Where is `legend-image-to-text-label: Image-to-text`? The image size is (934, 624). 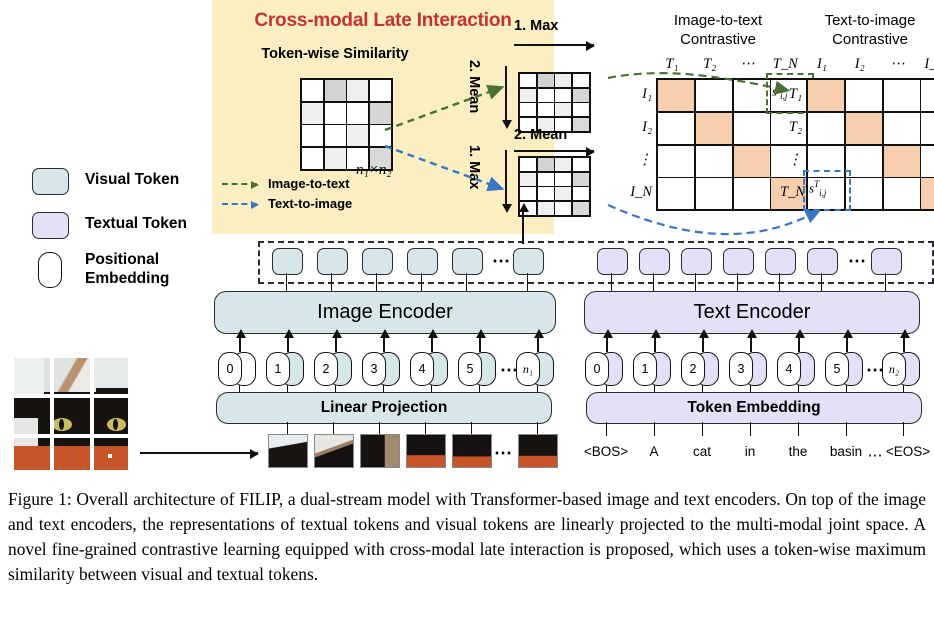 legend-image-to-text-label: Image-to-text is located at coordinates (309, 183).